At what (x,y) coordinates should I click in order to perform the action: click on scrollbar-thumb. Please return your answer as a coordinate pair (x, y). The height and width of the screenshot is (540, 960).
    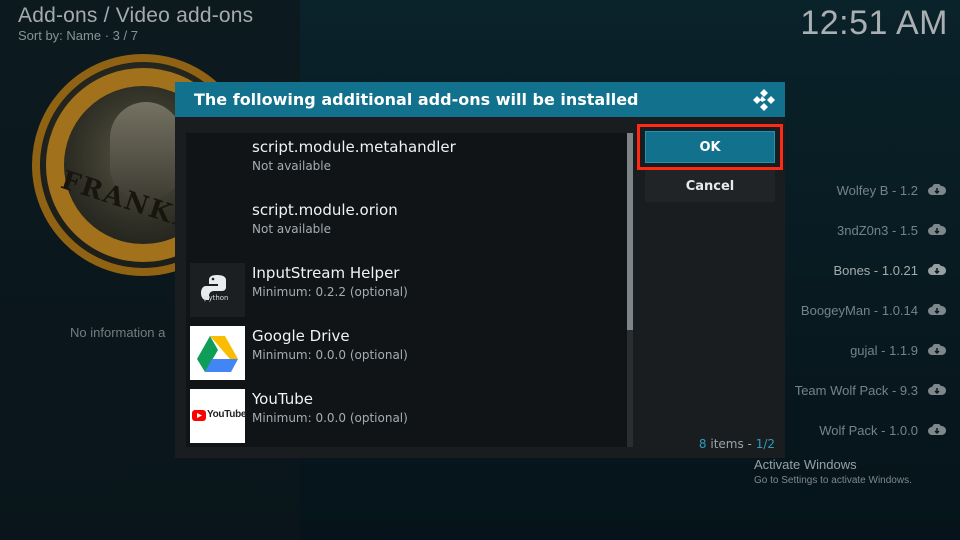
    Looking at the image, I should click on (630, 231).